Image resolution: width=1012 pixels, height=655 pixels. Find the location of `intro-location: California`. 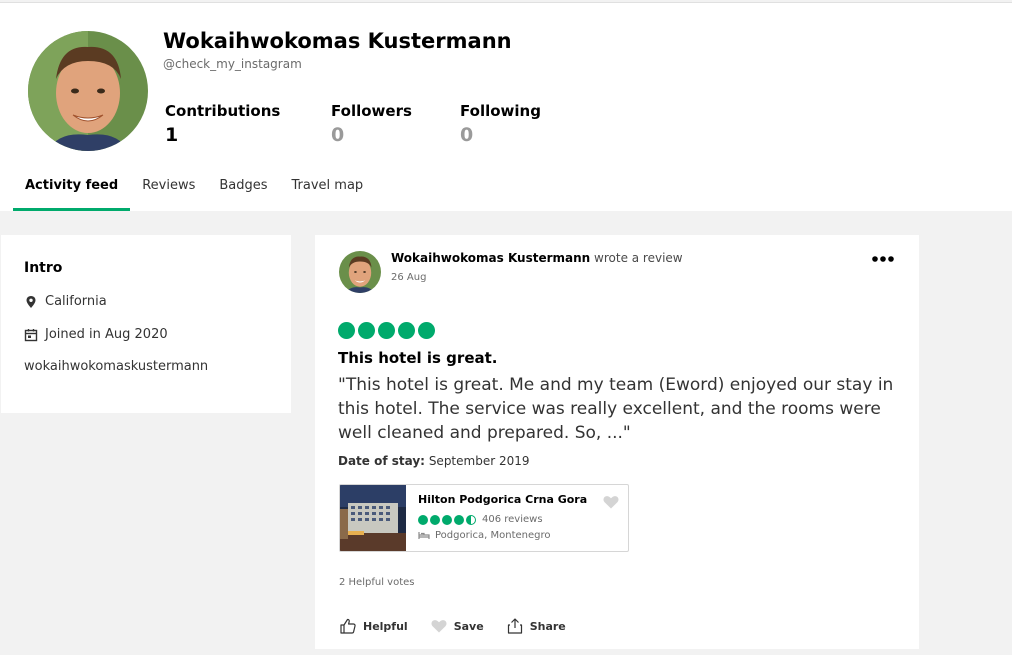

intro-location: California is located at coordinates (65, 301).